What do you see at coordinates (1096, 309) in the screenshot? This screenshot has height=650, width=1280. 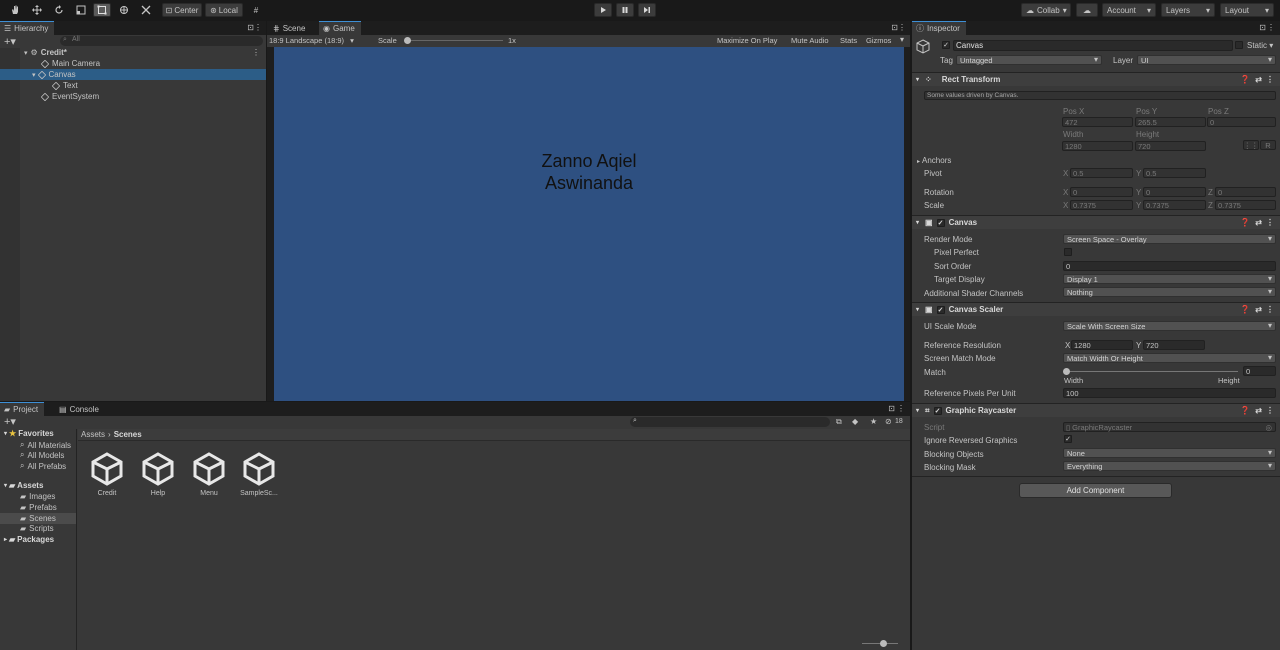 I see `canvas-scaler-header: ▾ ▣ ✓ Canvas Scaler ❓ ⇄ ⋮` at bounding box center [1096, 309].